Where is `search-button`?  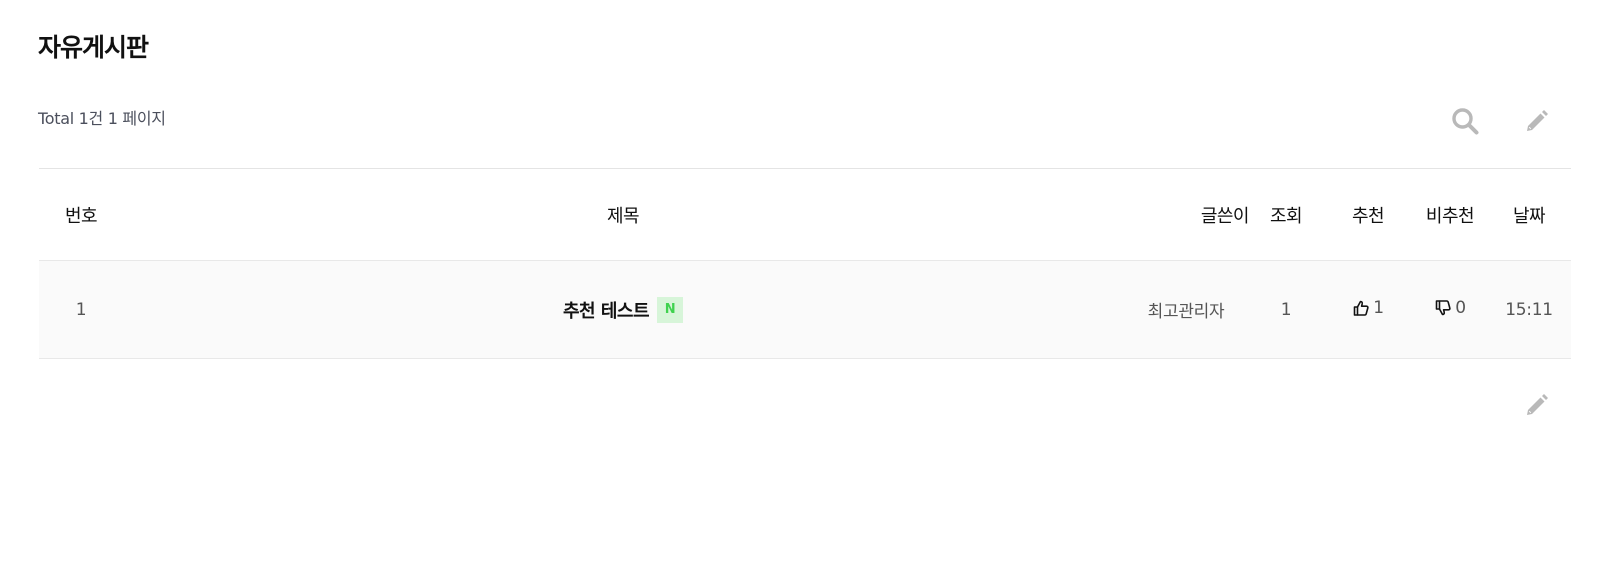 search-button is located at coordinates (1465, 121).